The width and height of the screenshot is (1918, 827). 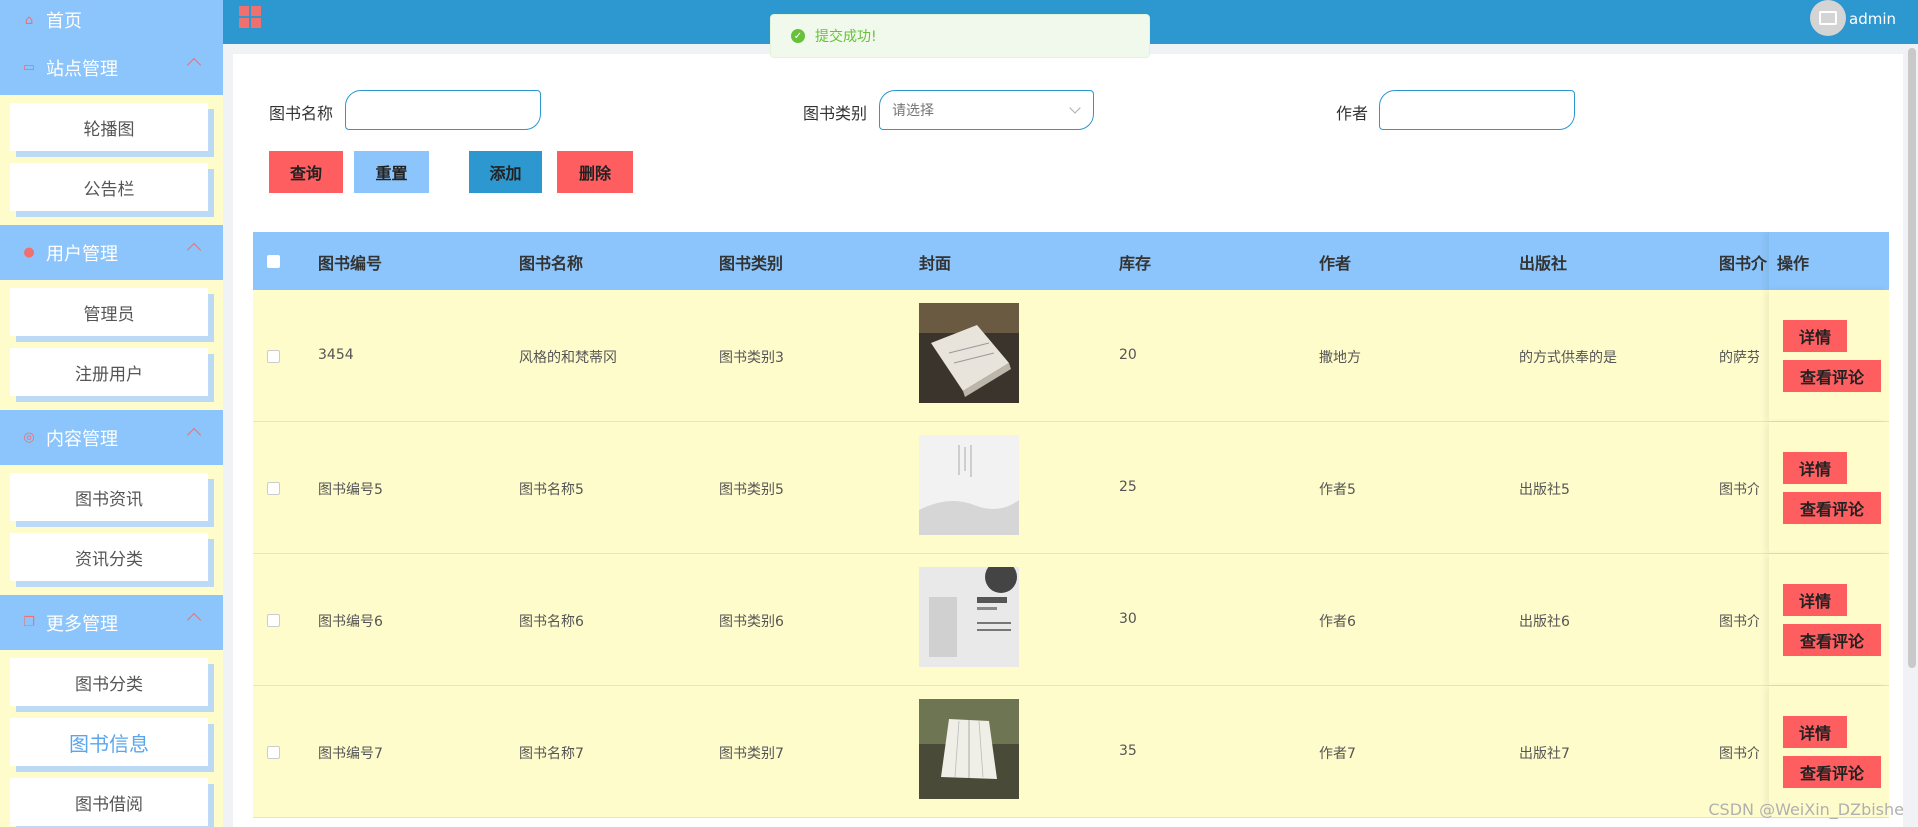 What do you see at coordinates (1071, 261) in the screenshot?
I see `table-header: 图书编号 图书名称 图书类别 封面 库存 作者 出版社 图书介 操作` at bounding box center [1071, 261].